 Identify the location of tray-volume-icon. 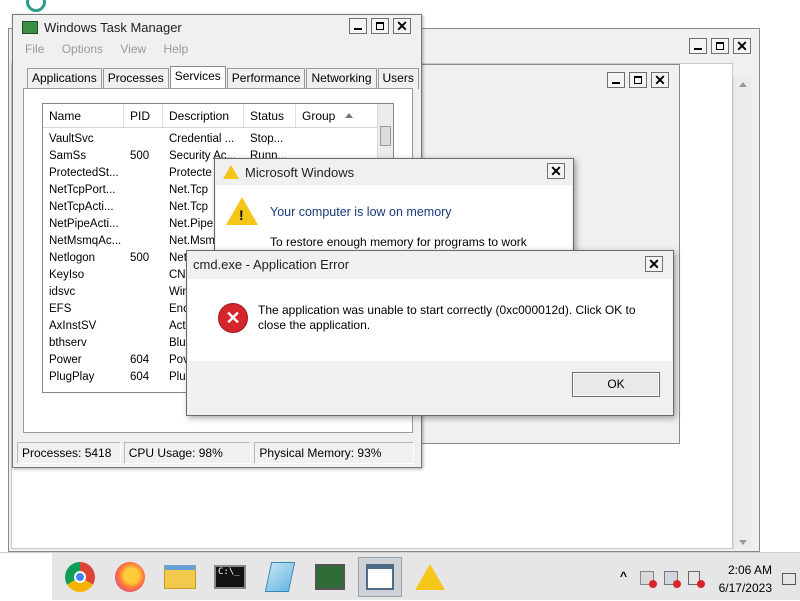
(696, 579).